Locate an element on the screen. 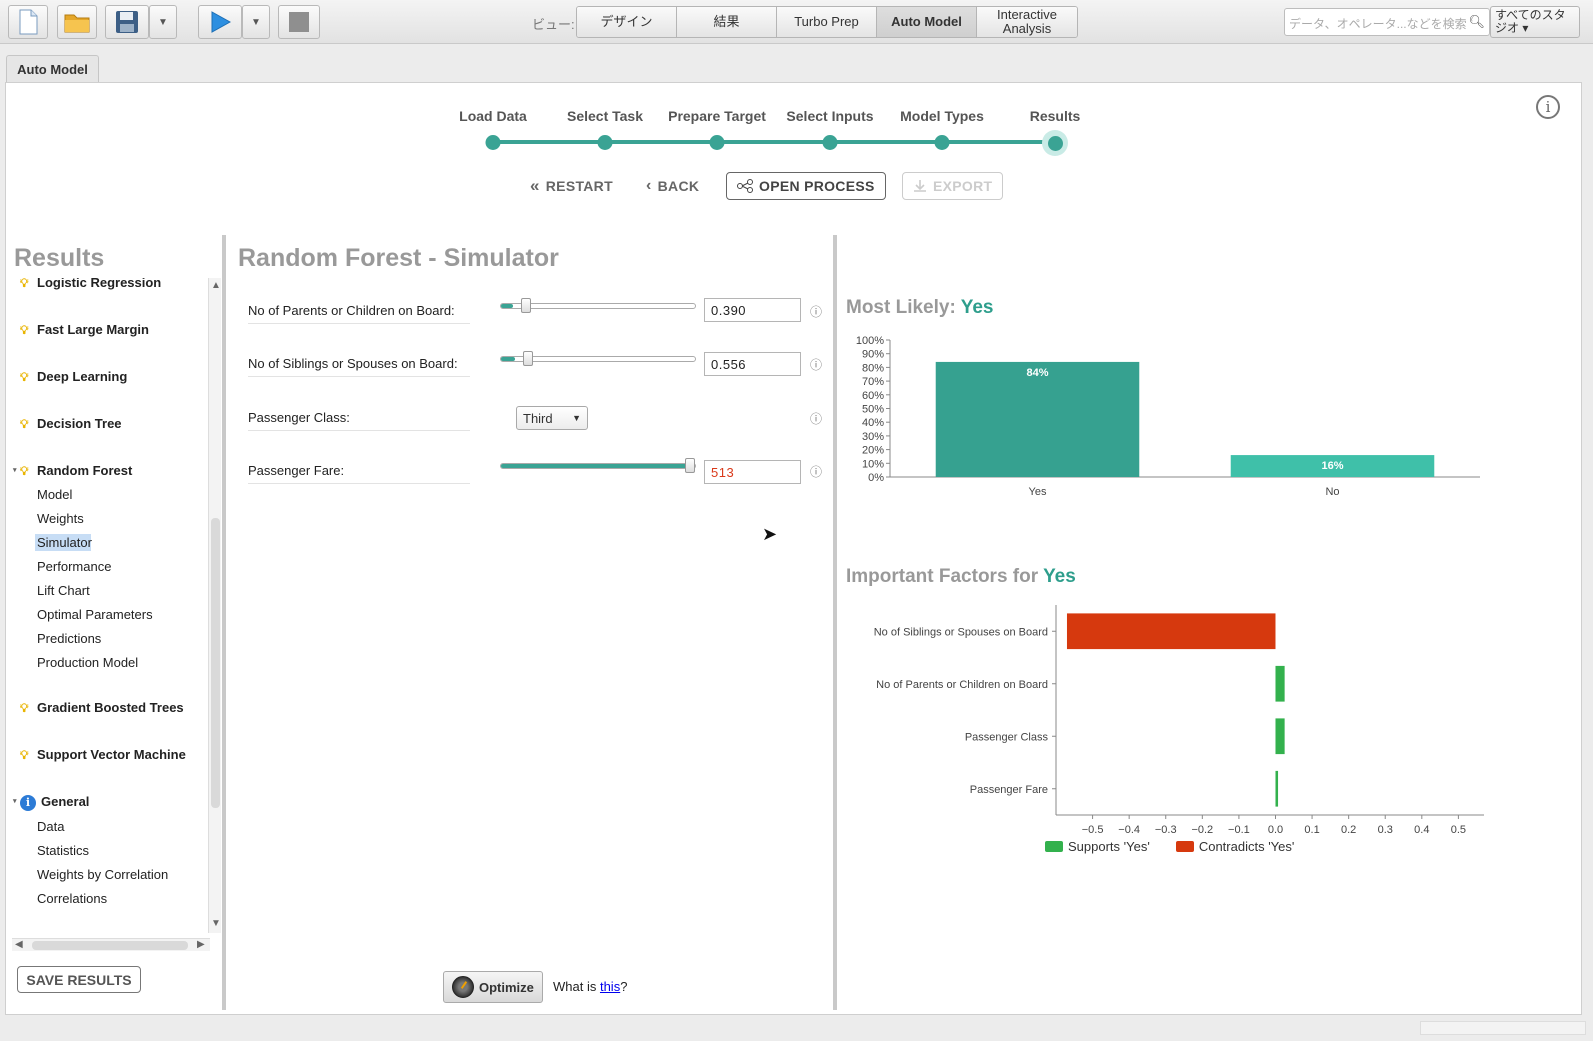  what-is-this-link: this is located at coordinates (610, 986).